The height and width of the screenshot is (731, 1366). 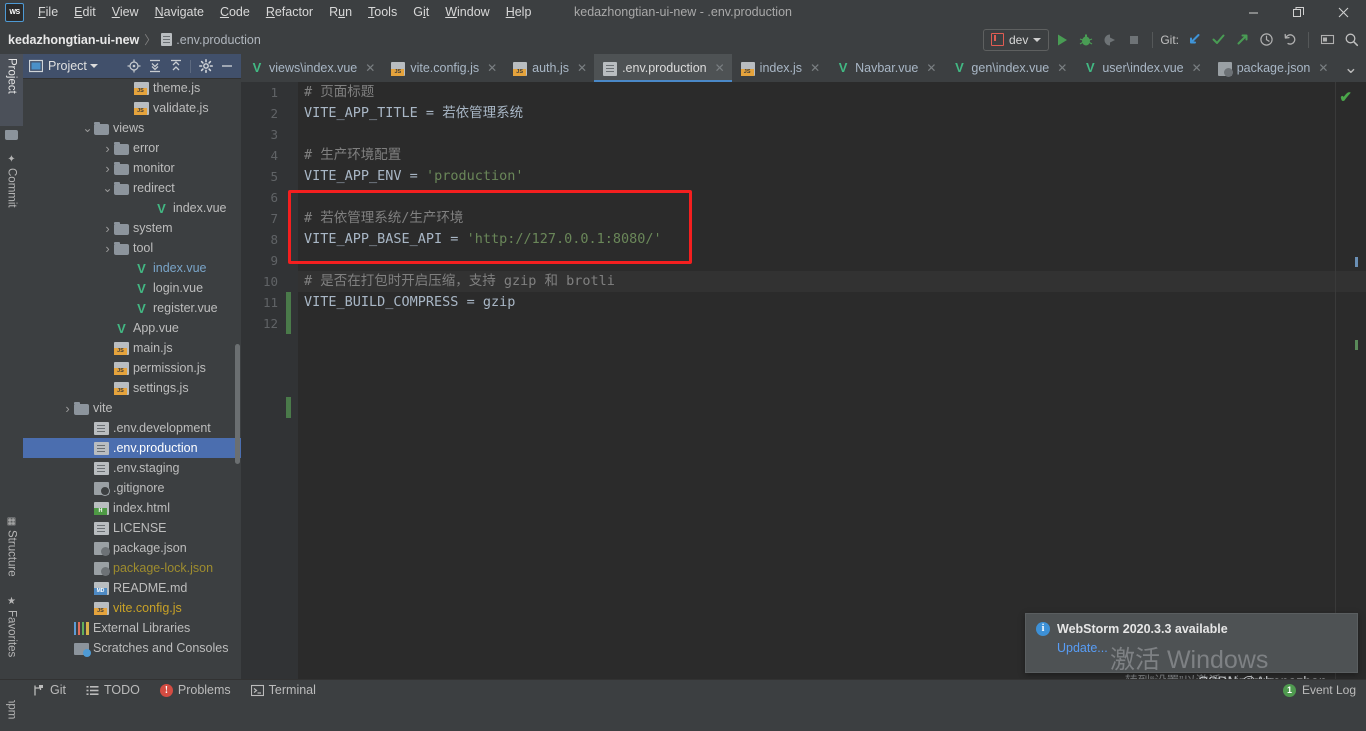 What do you see at coordinates (132, 368) in the screenshot?
I see `tree-item: permission.js` at bounding box center [132, 368].